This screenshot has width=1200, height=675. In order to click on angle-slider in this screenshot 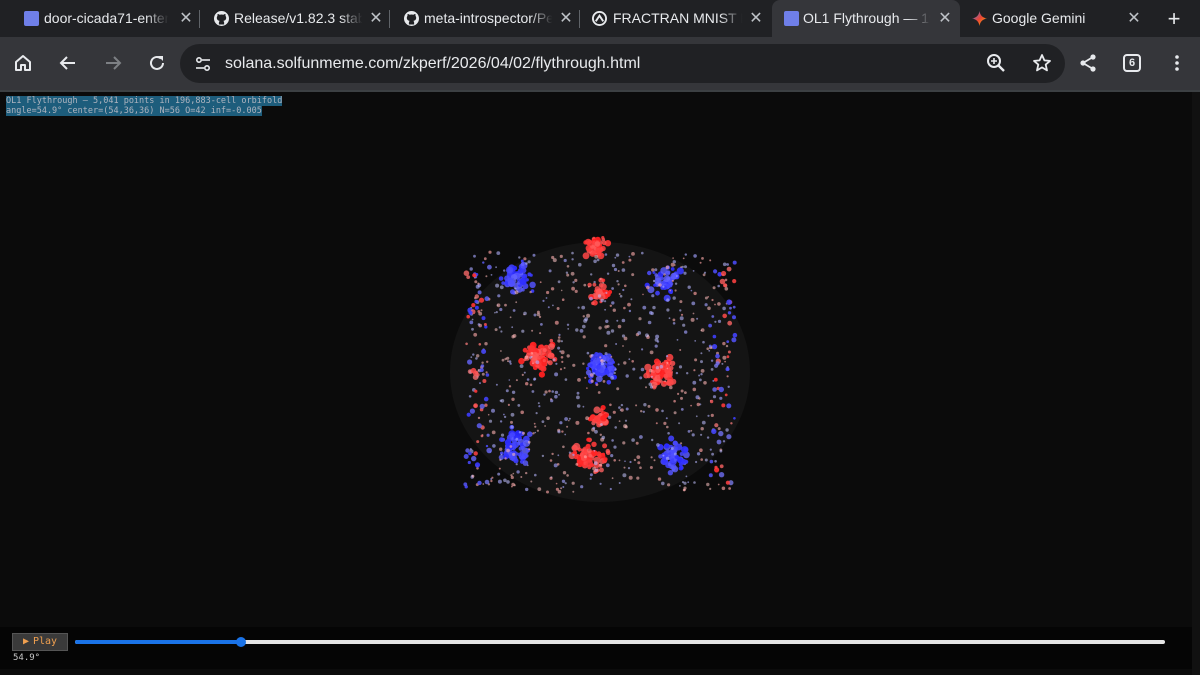, I will do `click(620, 642)`.